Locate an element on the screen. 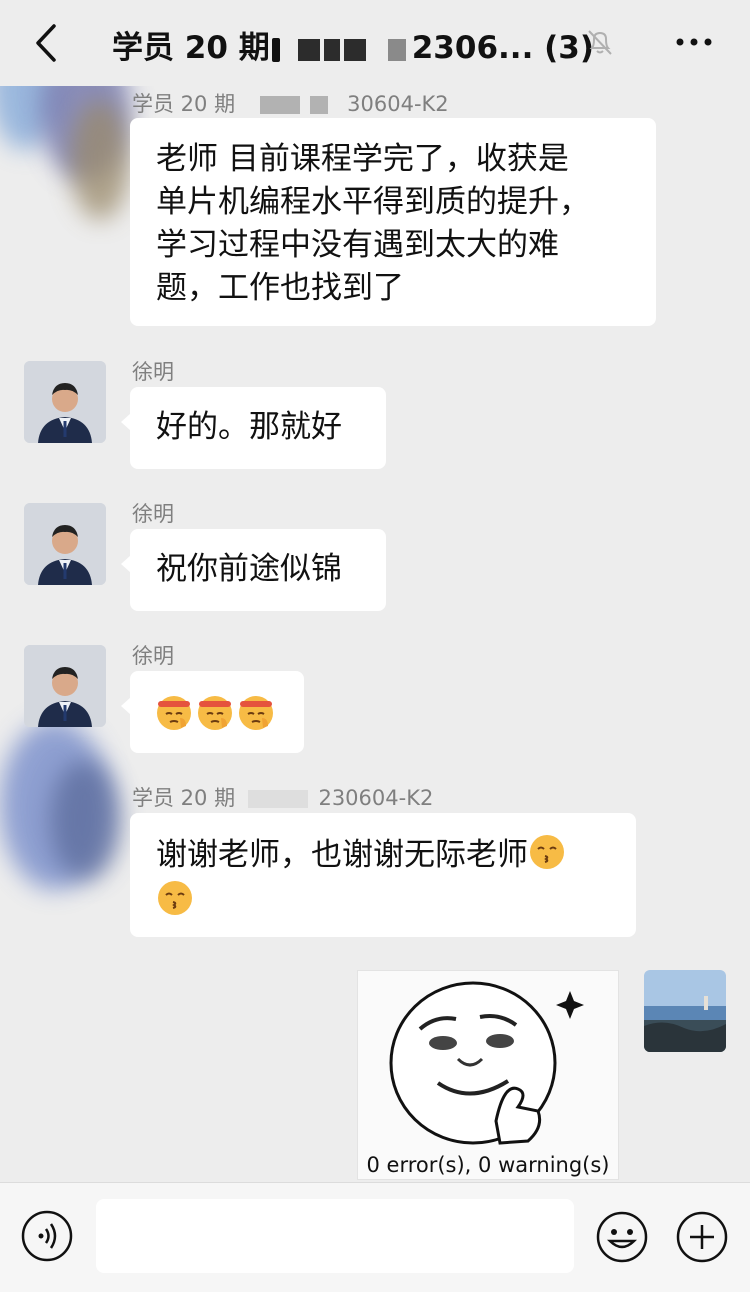 This screenshot has height=1292, width=750. message-bubble: 好的。那就好 is located at coordinates (253, 428).